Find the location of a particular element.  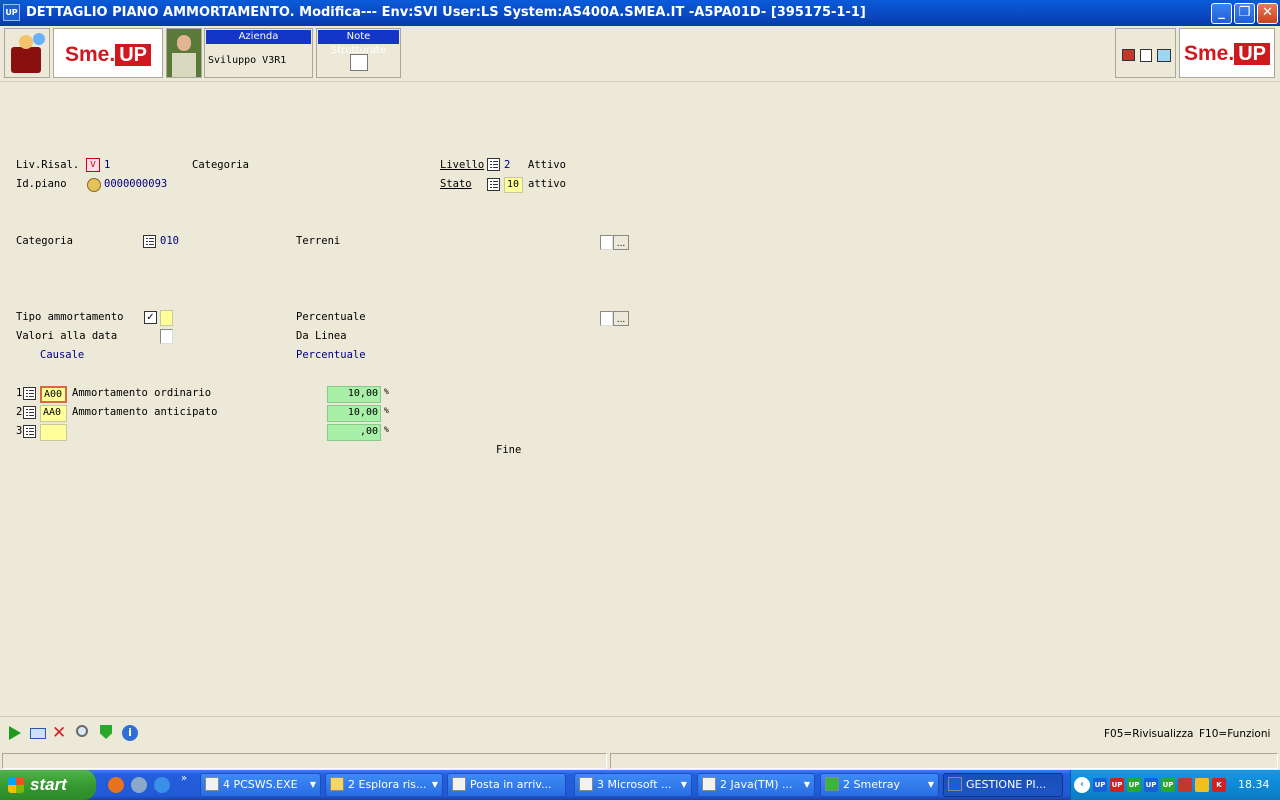

windows-logo-icon is located at coordinates (16, 785).